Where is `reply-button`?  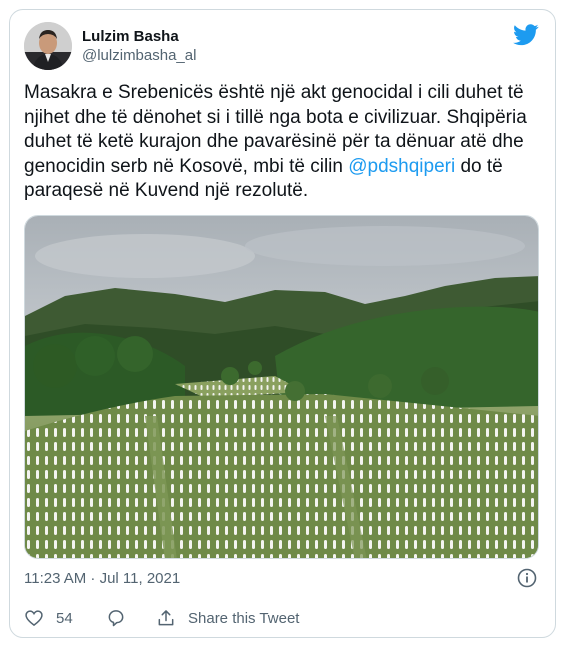 reply-button is located at coordinates (116, 618).